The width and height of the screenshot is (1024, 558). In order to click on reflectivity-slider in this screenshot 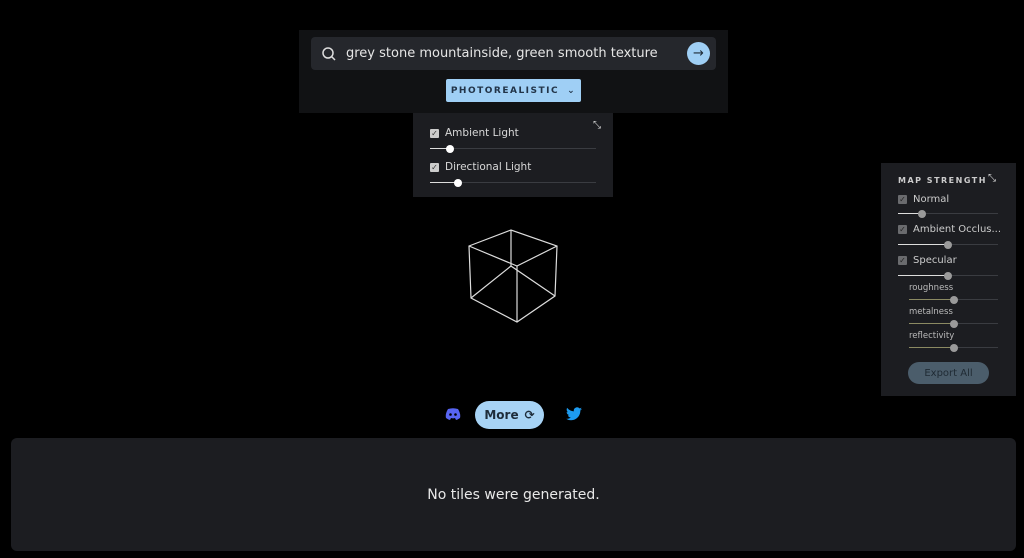, I will do `click(953, 347)`.